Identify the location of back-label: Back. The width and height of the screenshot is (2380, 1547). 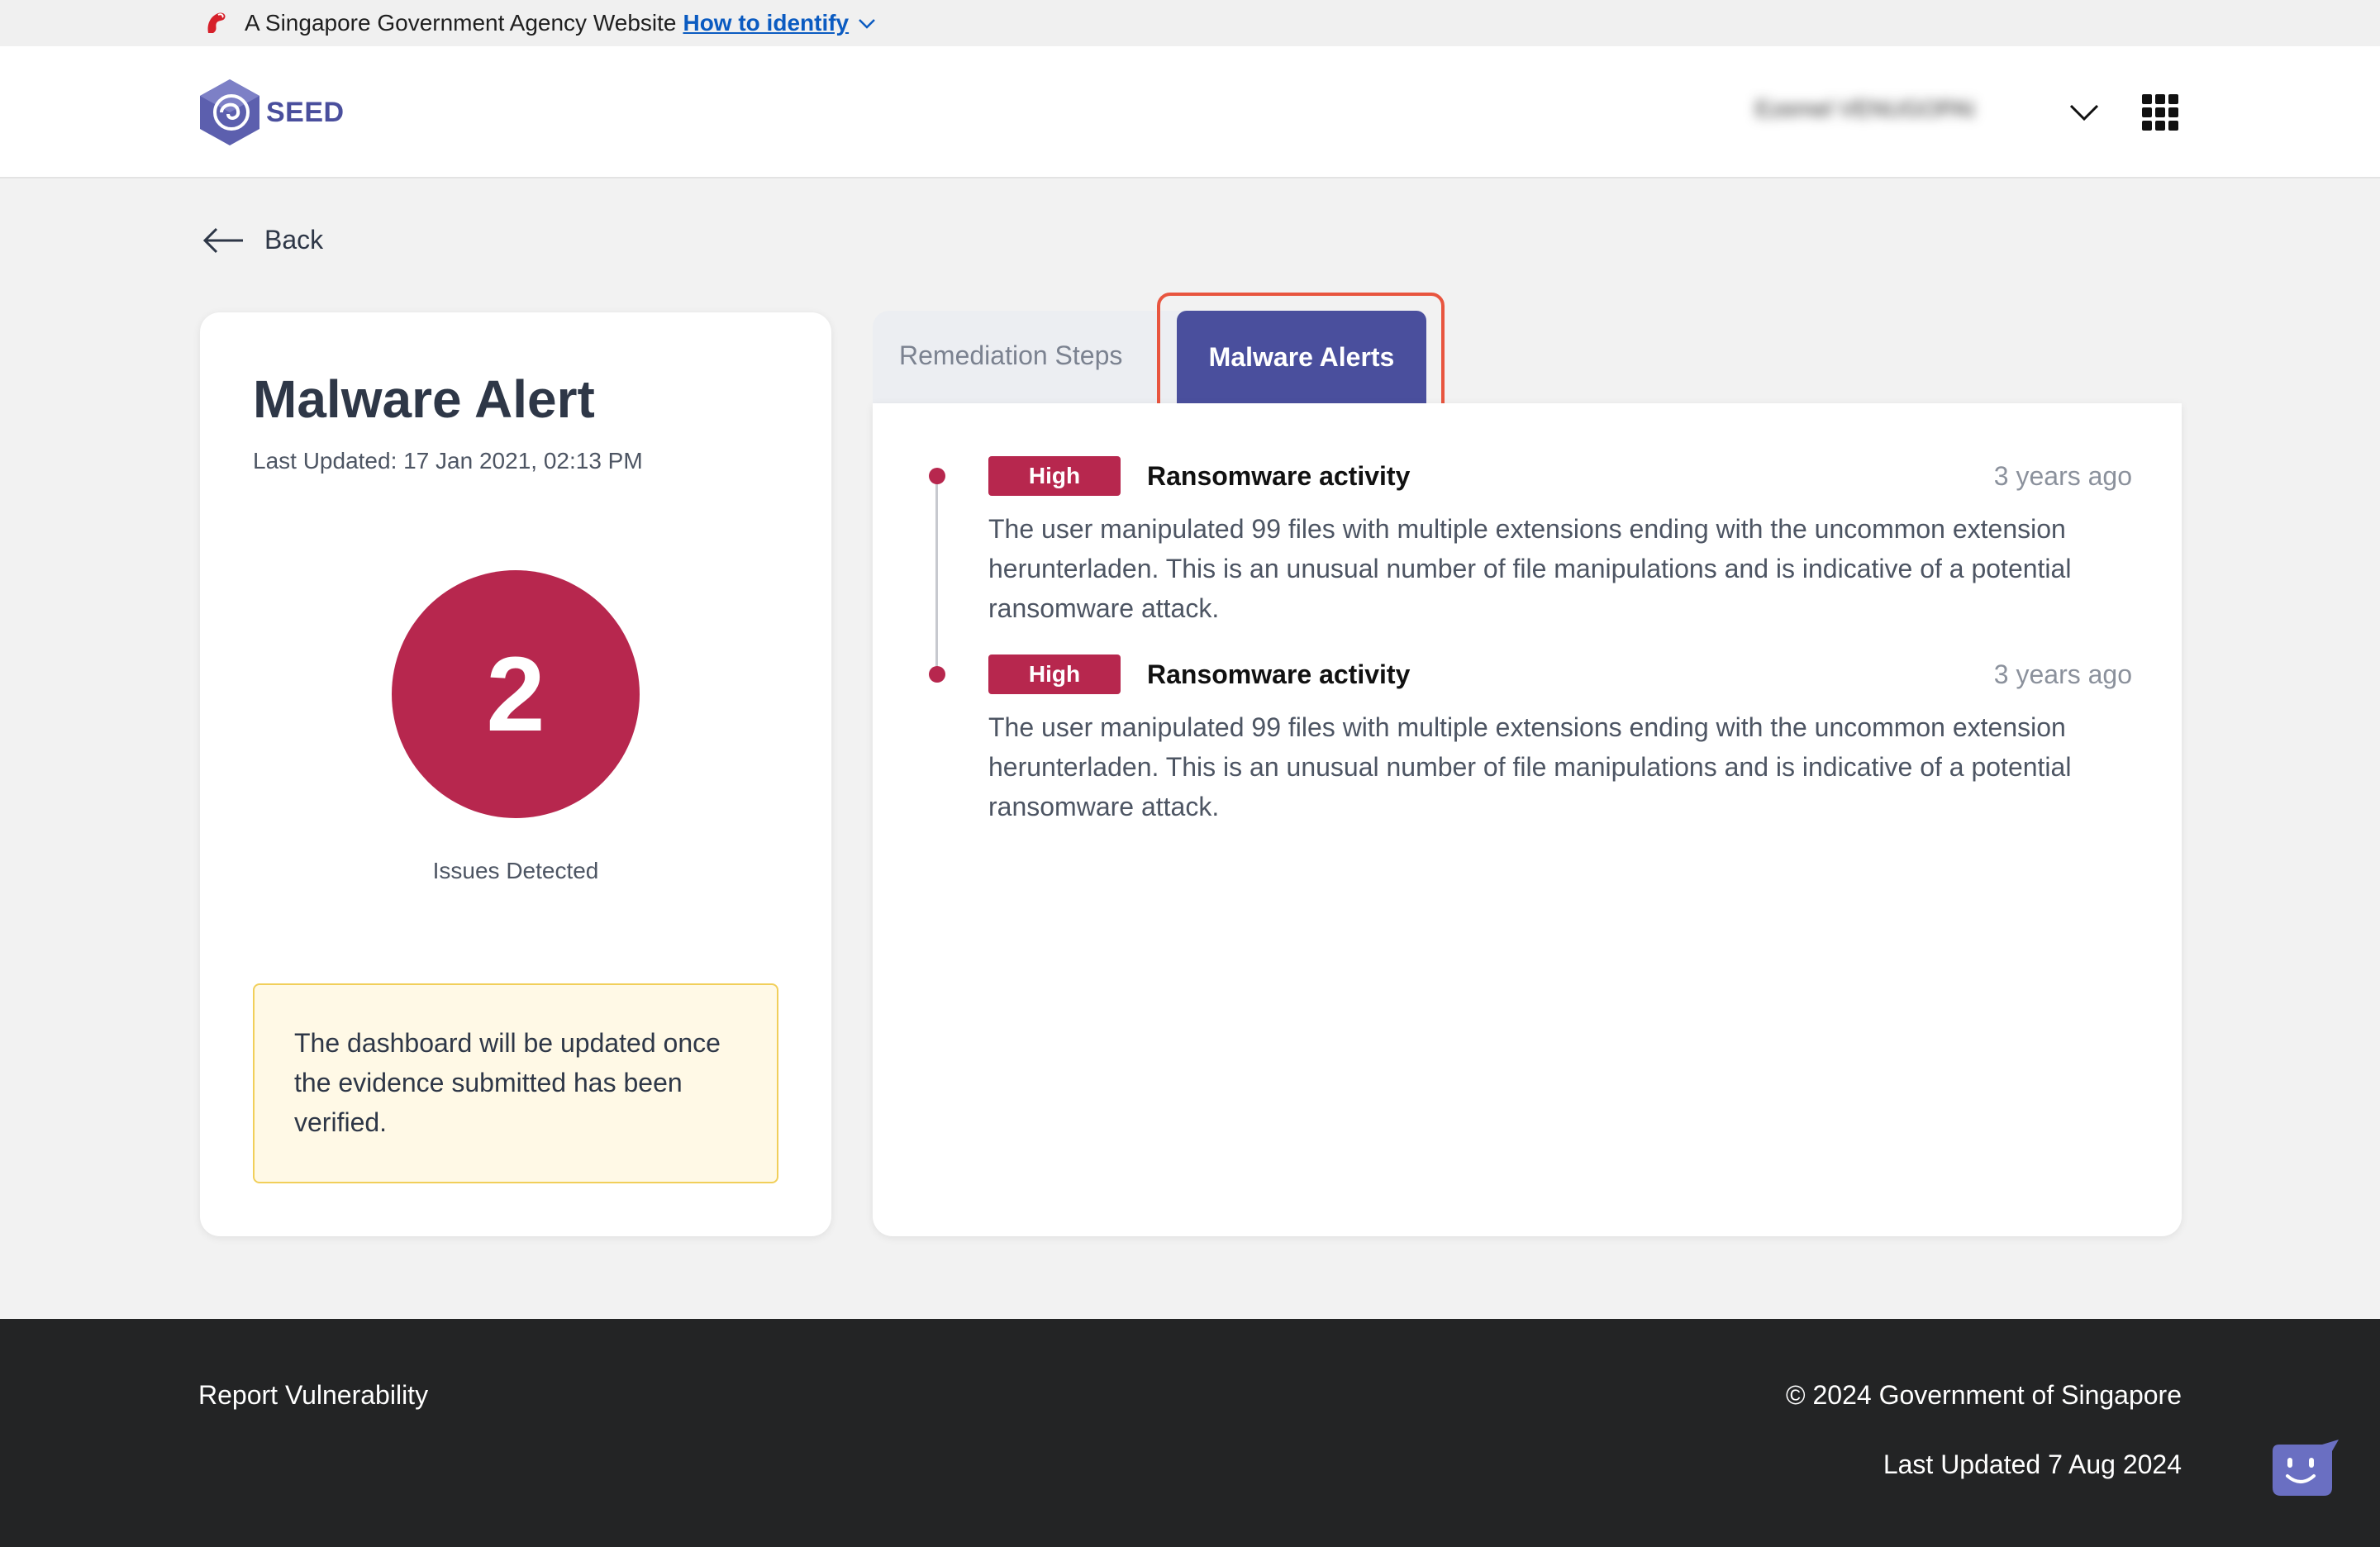
(294, 240).